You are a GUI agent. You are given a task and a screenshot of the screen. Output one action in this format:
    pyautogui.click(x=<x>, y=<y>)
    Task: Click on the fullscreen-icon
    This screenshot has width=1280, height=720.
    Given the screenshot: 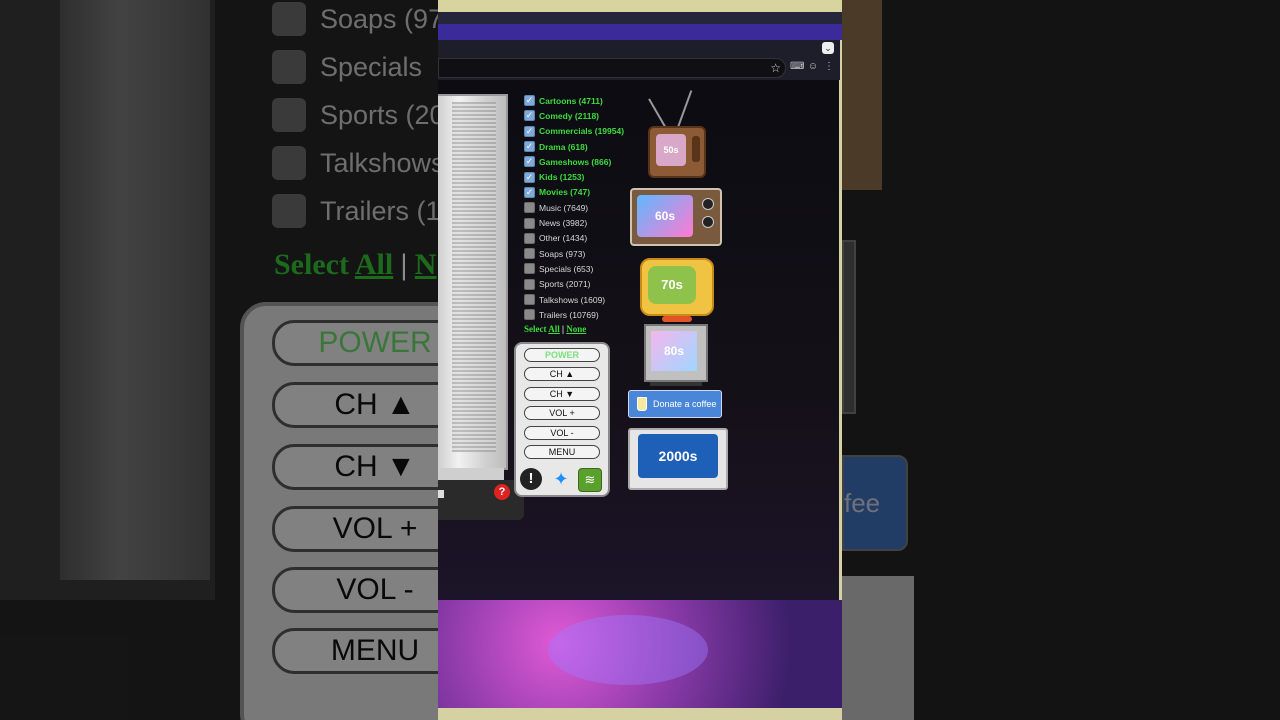 What is the action you would take?
    pyautogui.click(x=441, y=494)
    